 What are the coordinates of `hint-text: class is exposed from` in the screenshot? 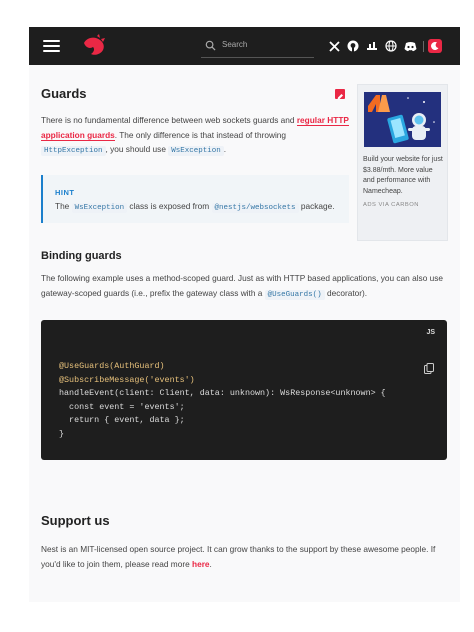 It's located at (169, 206).